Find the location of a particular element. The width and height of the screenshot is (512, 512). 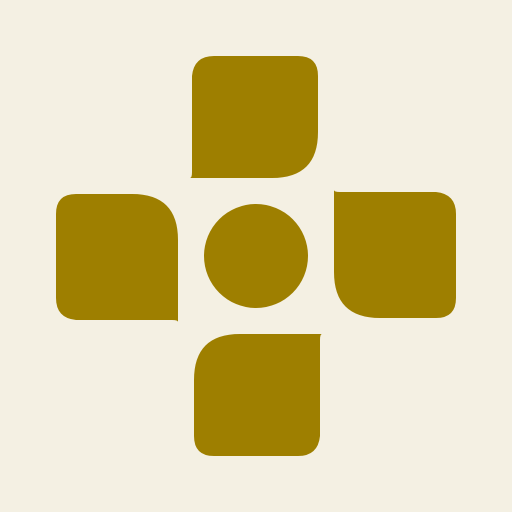

cross-arm-left is located at coordinates (117, 258).